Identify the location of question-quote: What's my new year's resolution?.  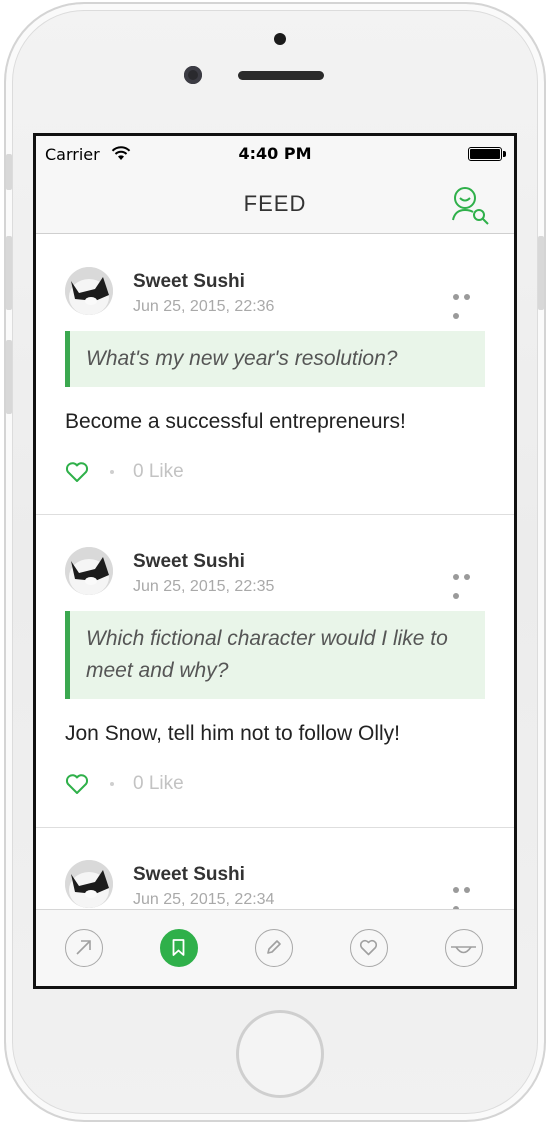
(275, 359).